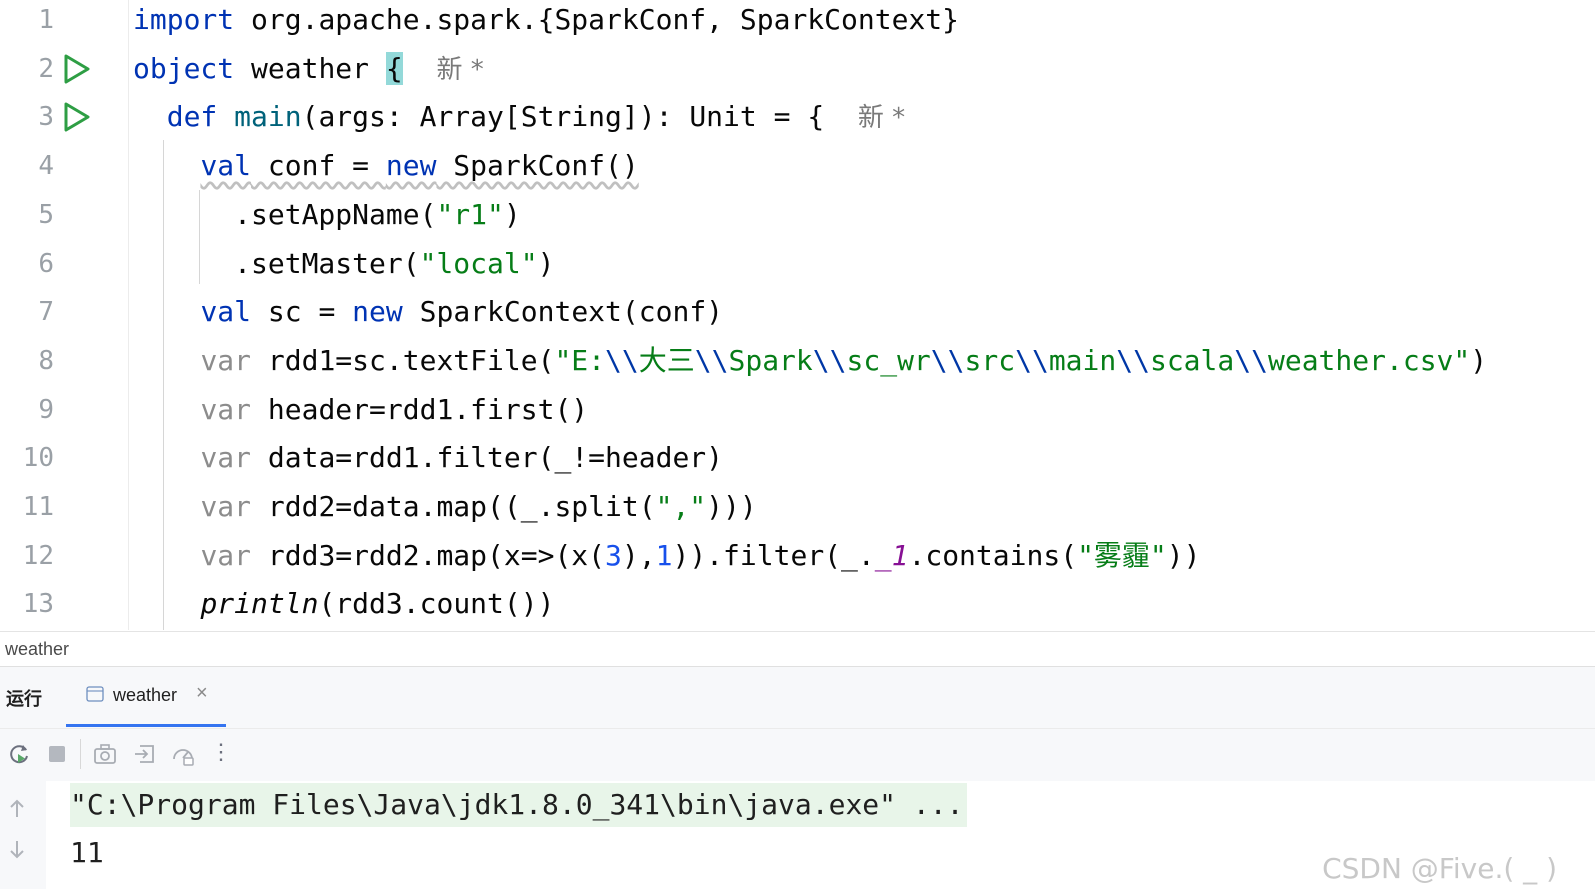 The height and width of the screenshot is (889, 1595). What do you see at coordinates (46, 312) in the screenshot?
I see `line-number: 7` at bounding box center [46, 312].